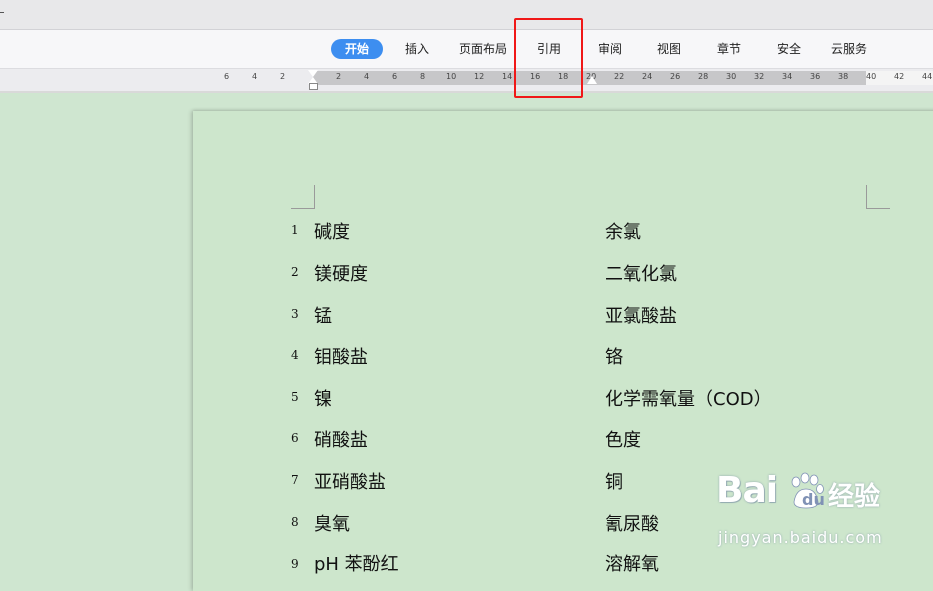 This screenshot has width=933, height=591. I want to click on watermark-brand: Bai, so click(747, 490).